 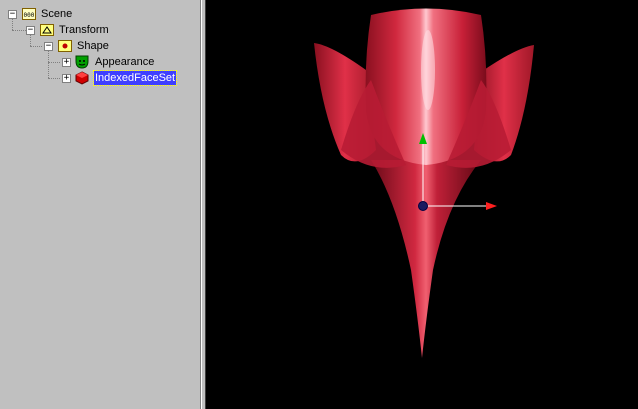 What do you see at coordinates (124, 62) in the screenshot?
I see `tree-node-label: Appearance` at bounding box center [124, 62].